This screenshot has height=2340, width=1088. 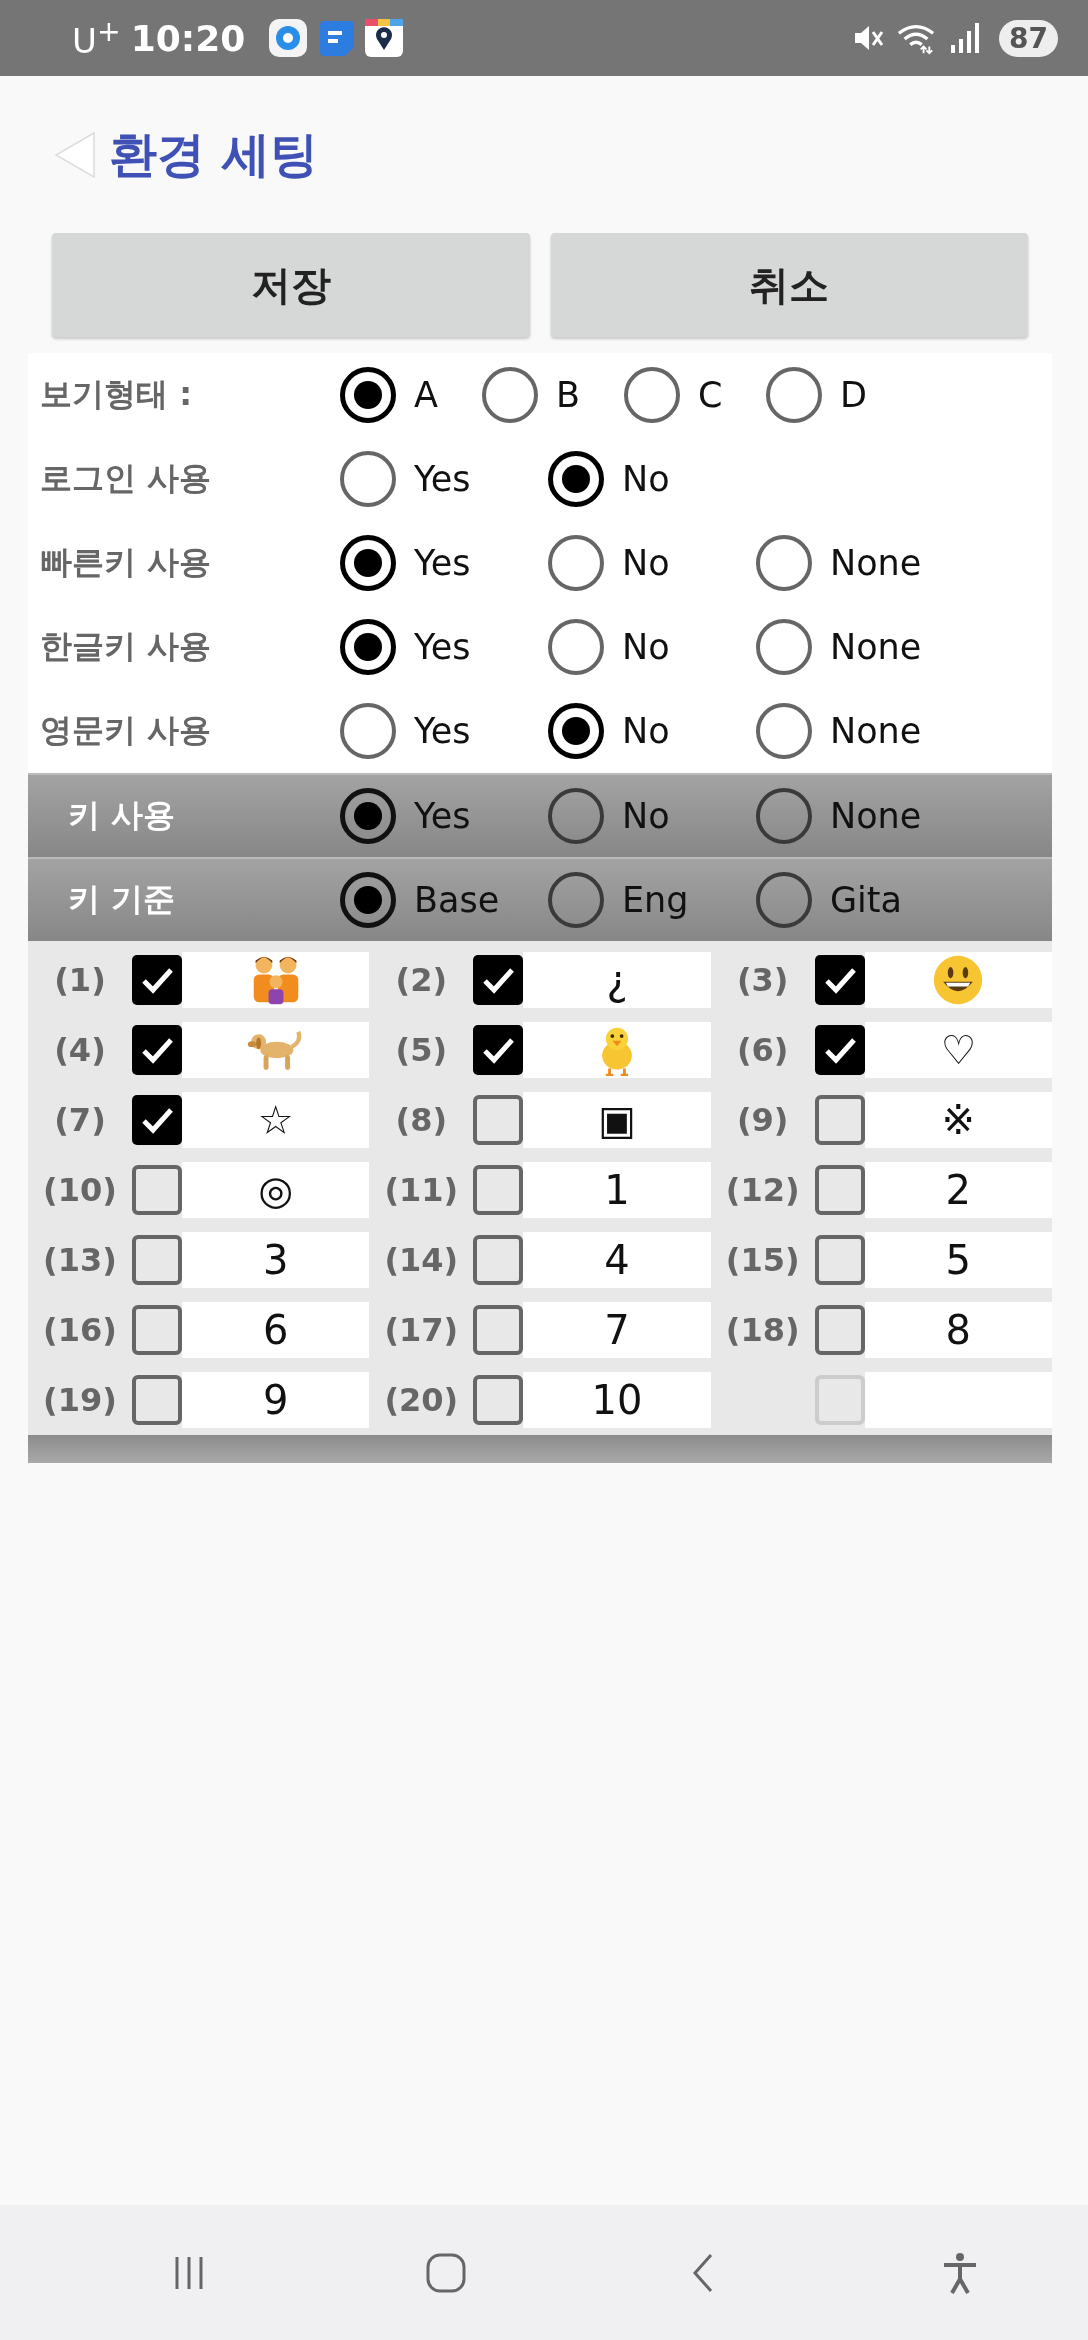 What do you see at coordinates (617, 1260) in the screenshot?
I see `key-value-field: 4` at bounding box center [617, 1260].